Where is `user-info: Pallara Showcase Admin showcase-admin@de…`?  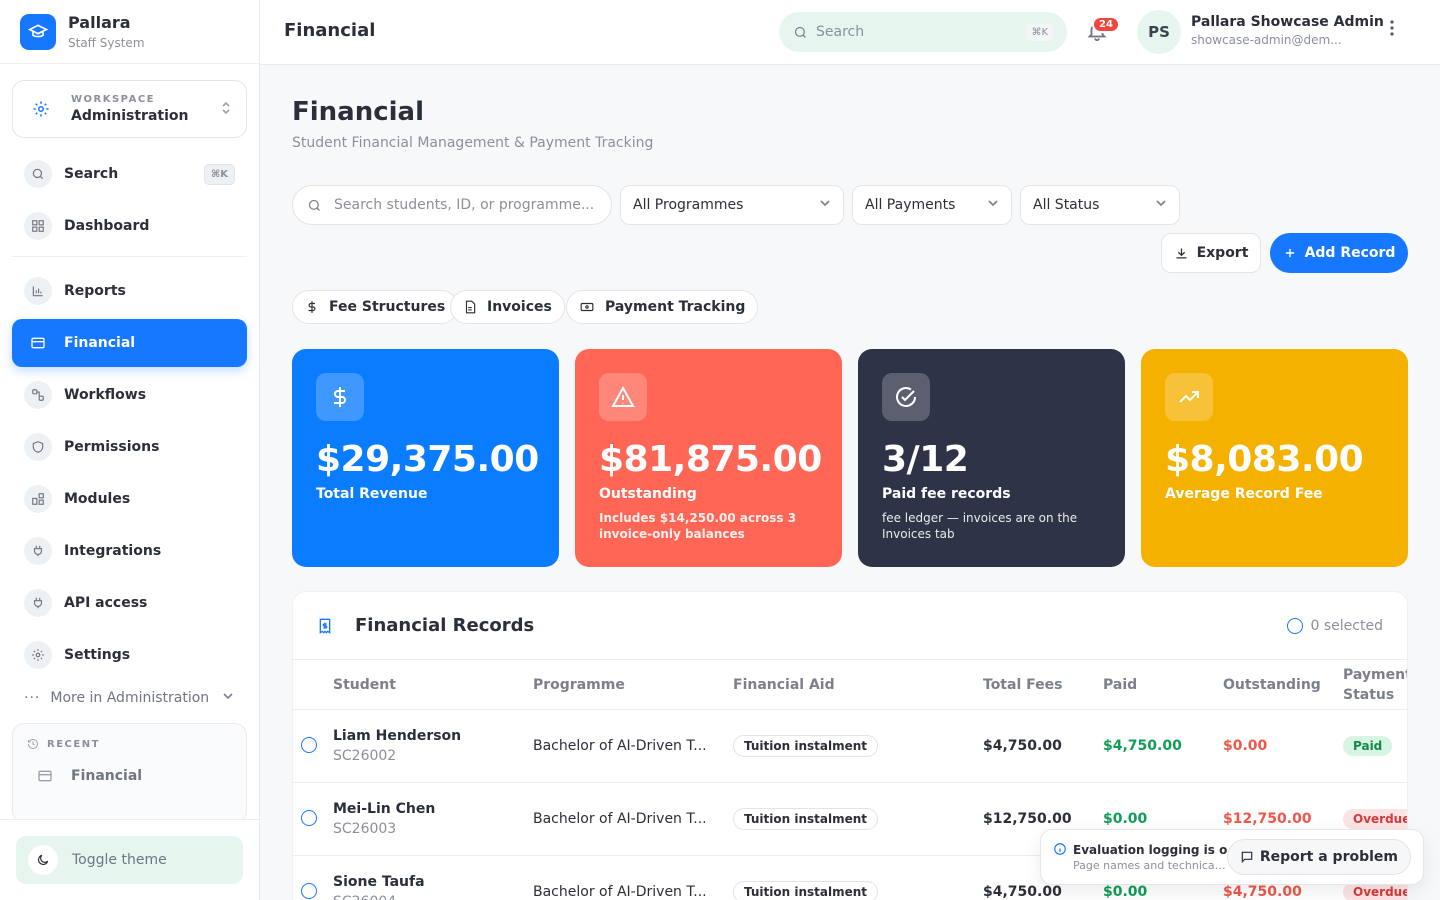
user-info: Pallara Showcase Admin showcase-admin@de… is located at coordinates (1287, 30).